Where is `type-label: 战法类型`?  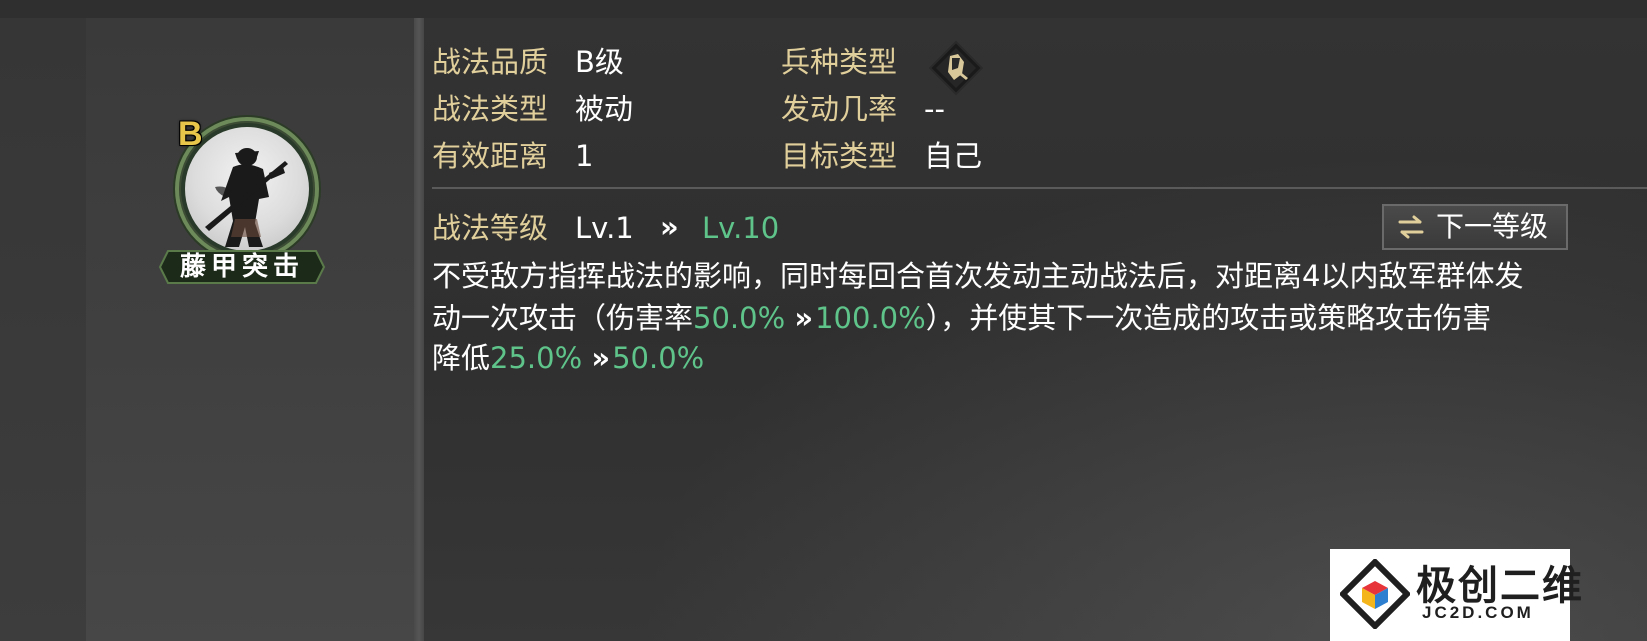 type-label: 战法类型 is located at coordinates (490, 109).